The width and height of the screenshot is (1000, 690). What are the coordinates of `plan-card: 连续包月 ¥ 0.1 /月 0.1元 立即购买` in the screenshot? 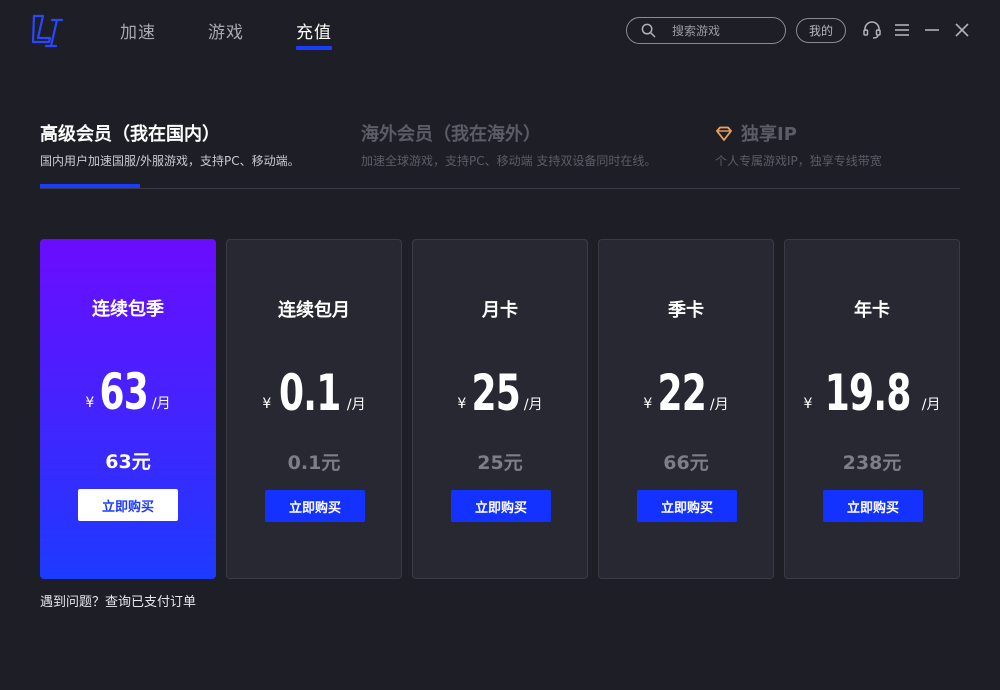 It's located at (314, 409).